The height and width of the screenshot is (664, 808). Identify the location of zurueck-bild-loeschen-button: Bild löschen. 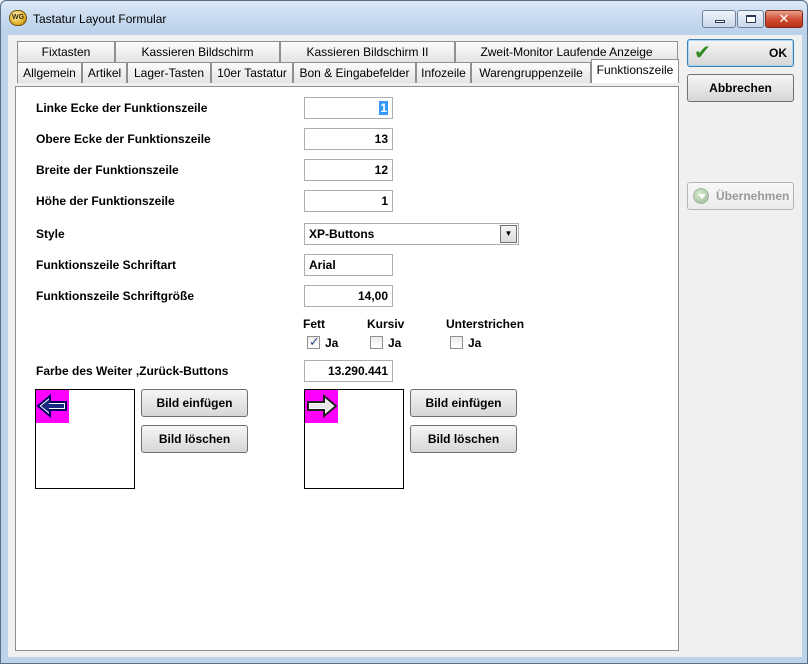
(194, 439).